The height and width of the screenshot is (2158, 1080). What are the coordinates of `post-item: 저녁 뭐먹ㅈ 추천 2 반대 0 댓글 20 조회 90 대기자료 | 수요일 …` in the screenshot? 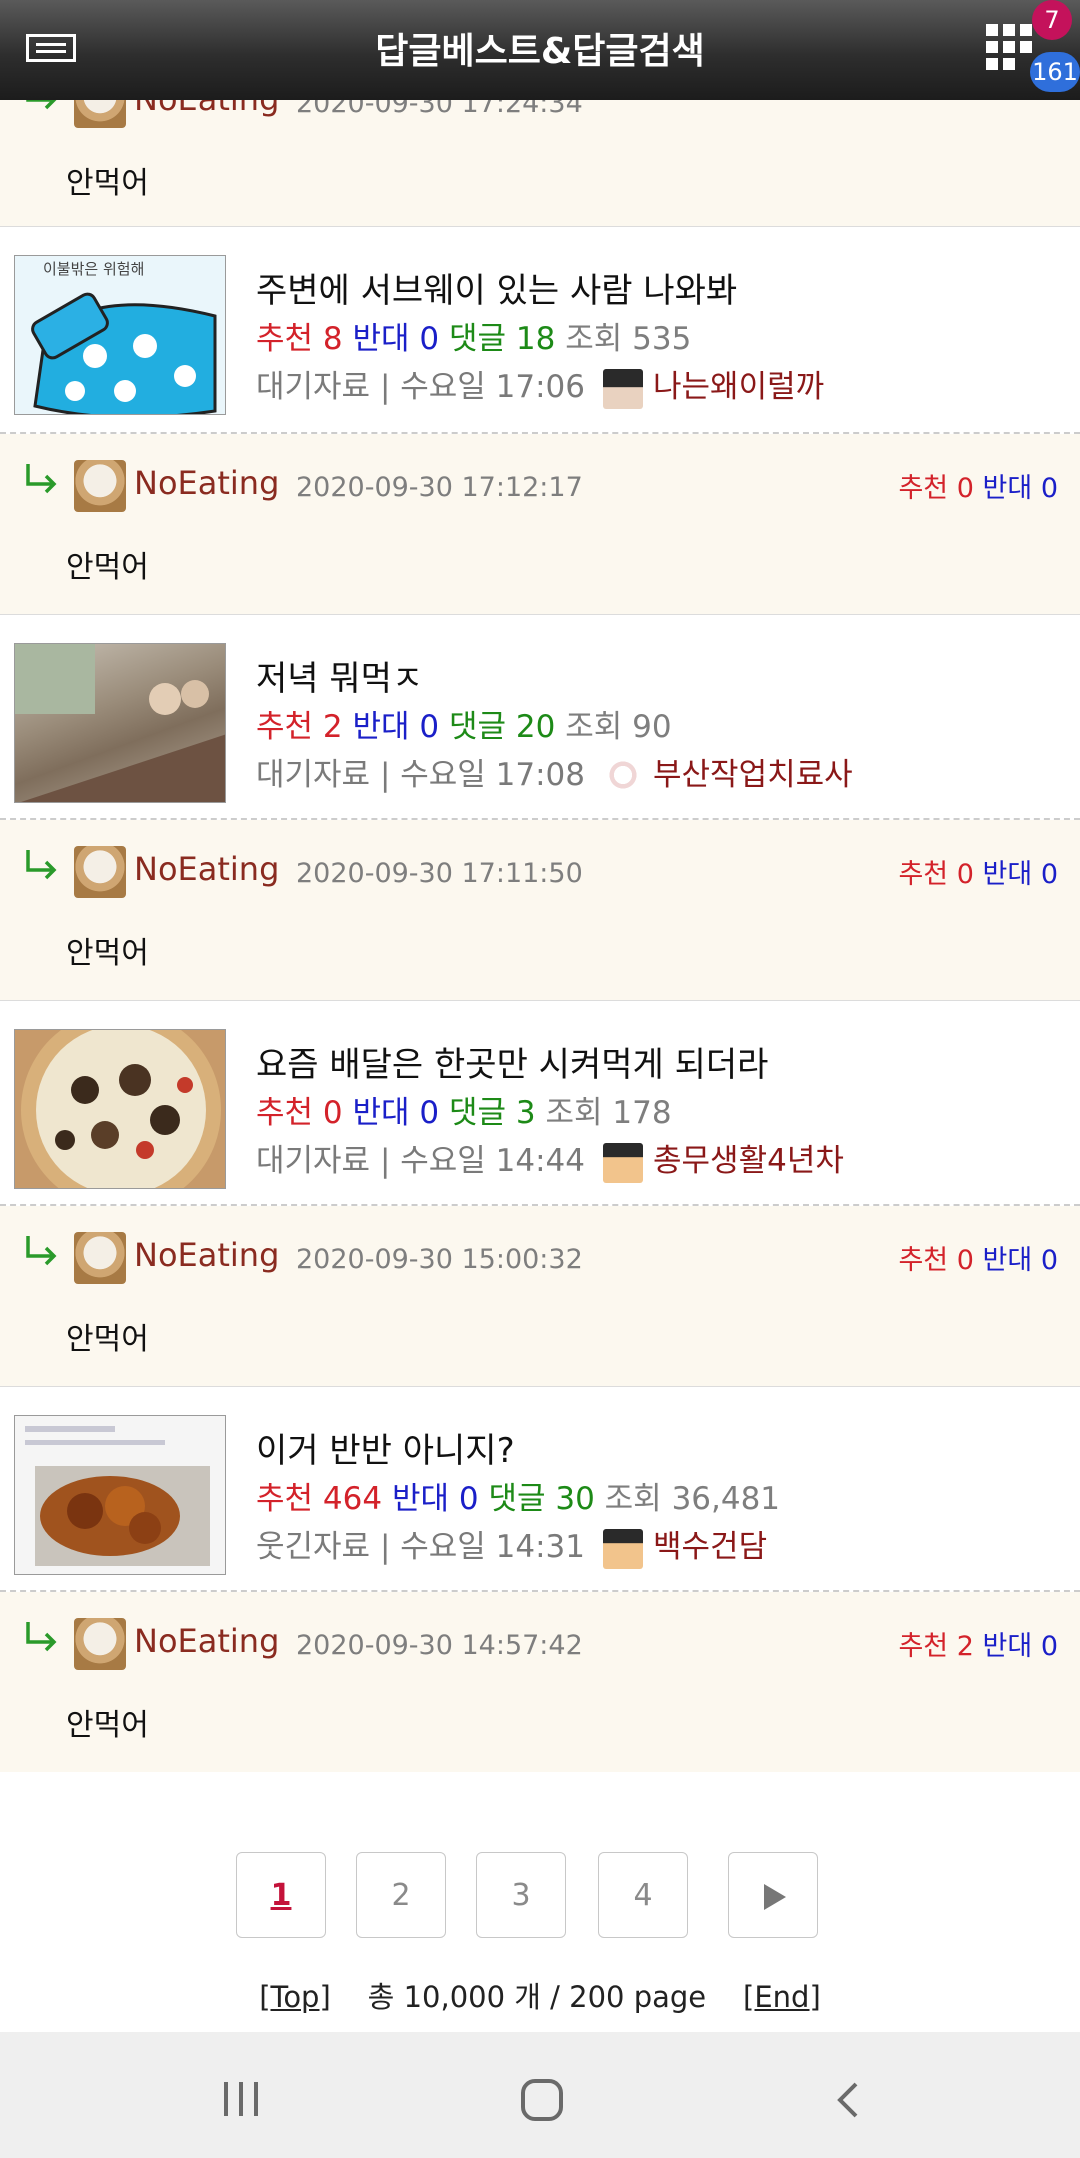 It's located at (540, 716).